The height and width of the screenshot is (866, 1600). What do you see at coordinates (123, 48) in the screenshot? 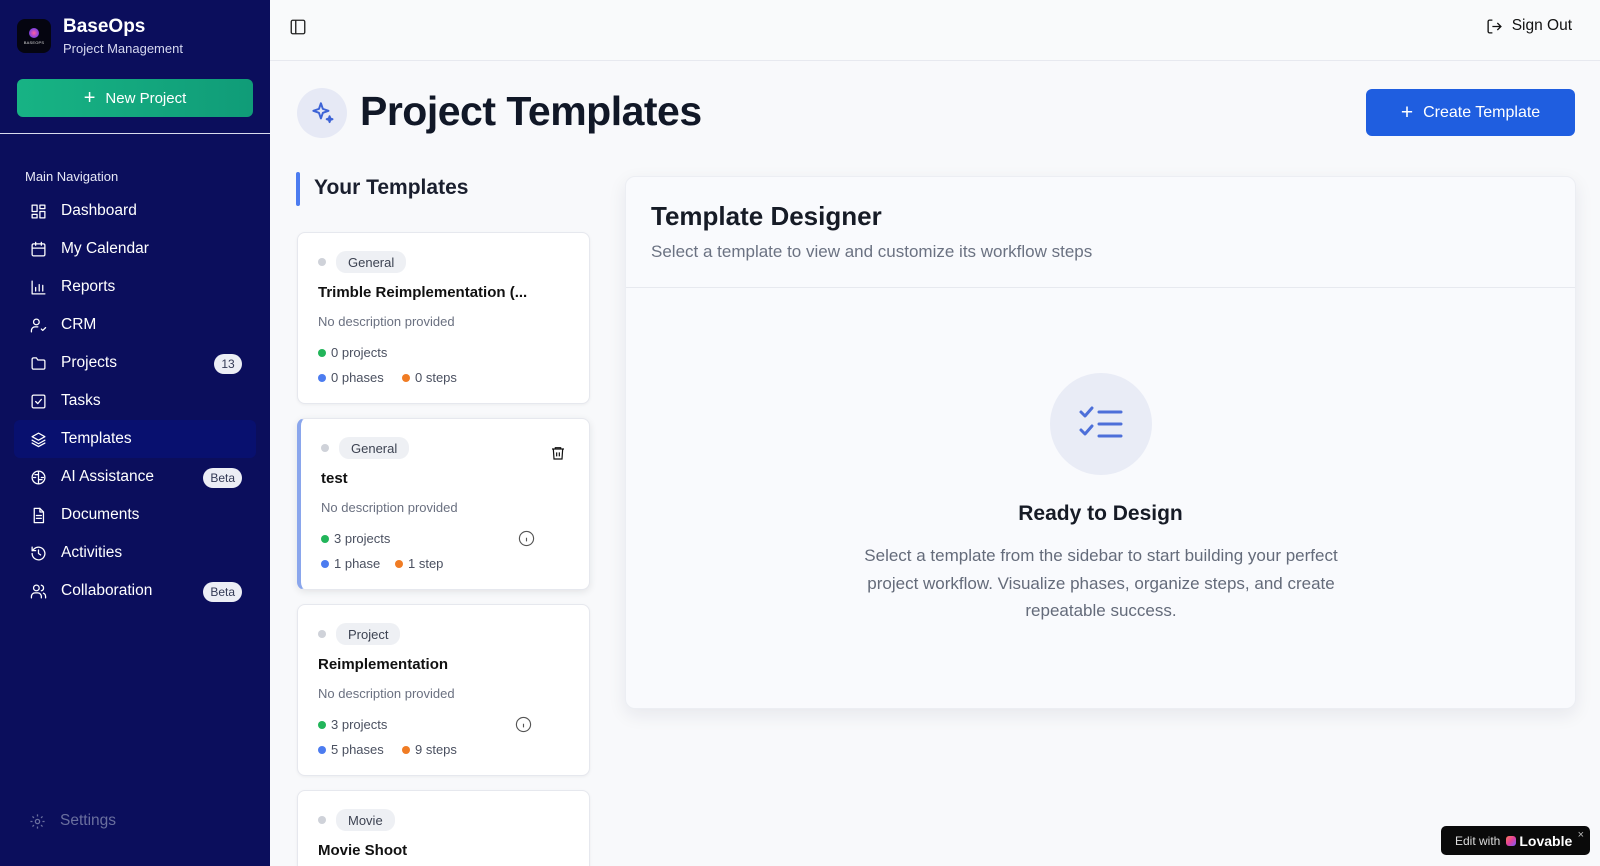
I see `app-subtitle: Project Management` at bounding box center [123, 48].